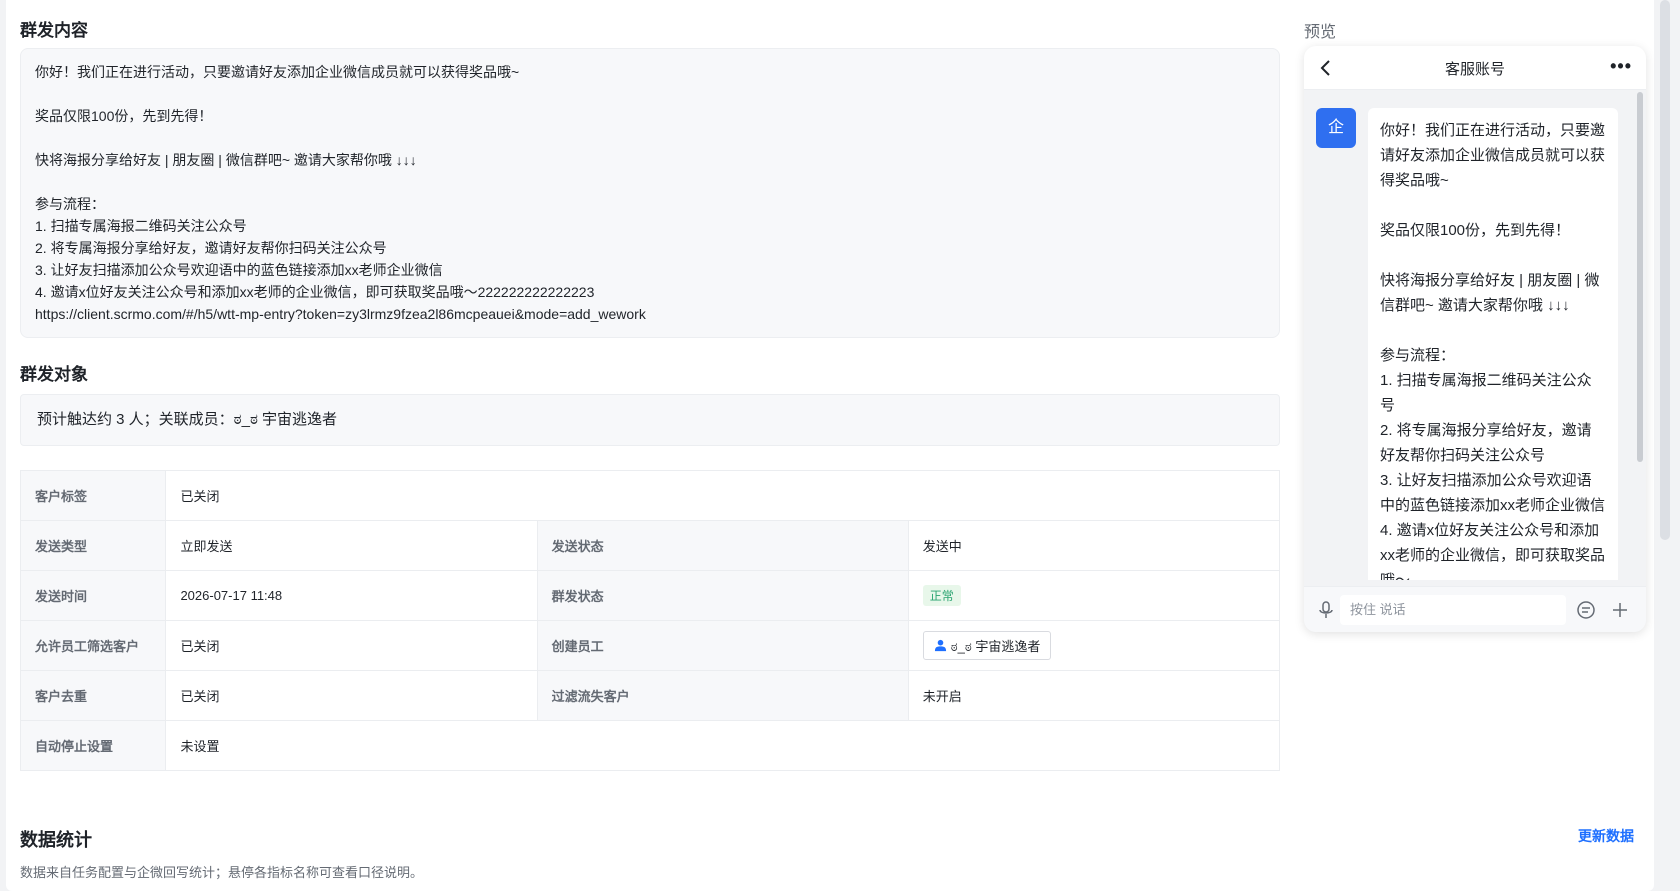  I want to click on broadcast-status-label: 群发状态, so click(722, 595).